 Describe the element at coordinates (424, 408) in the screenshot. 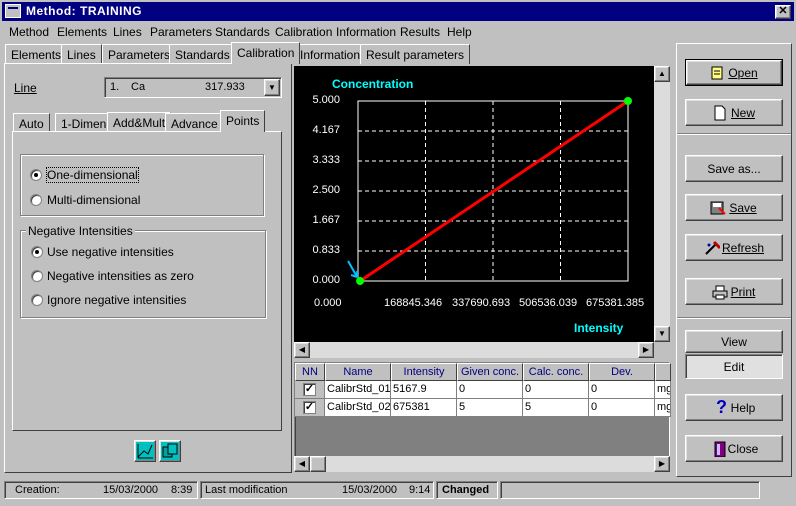

I see `cell-intensity: 675381` at that location.